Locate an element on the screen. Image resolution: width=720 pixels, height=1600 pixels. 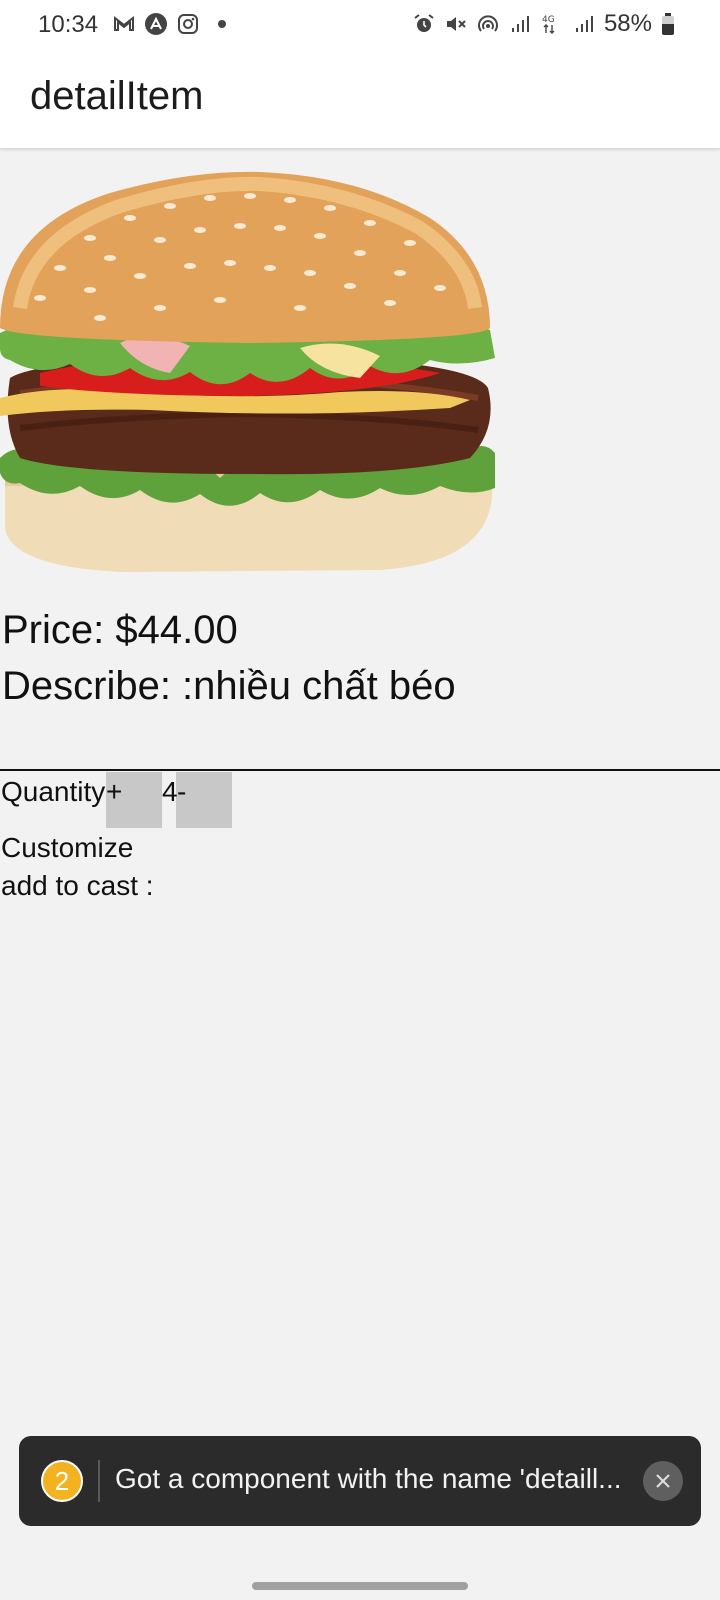
customize-label: Customize is located at coordinates (67, 847).